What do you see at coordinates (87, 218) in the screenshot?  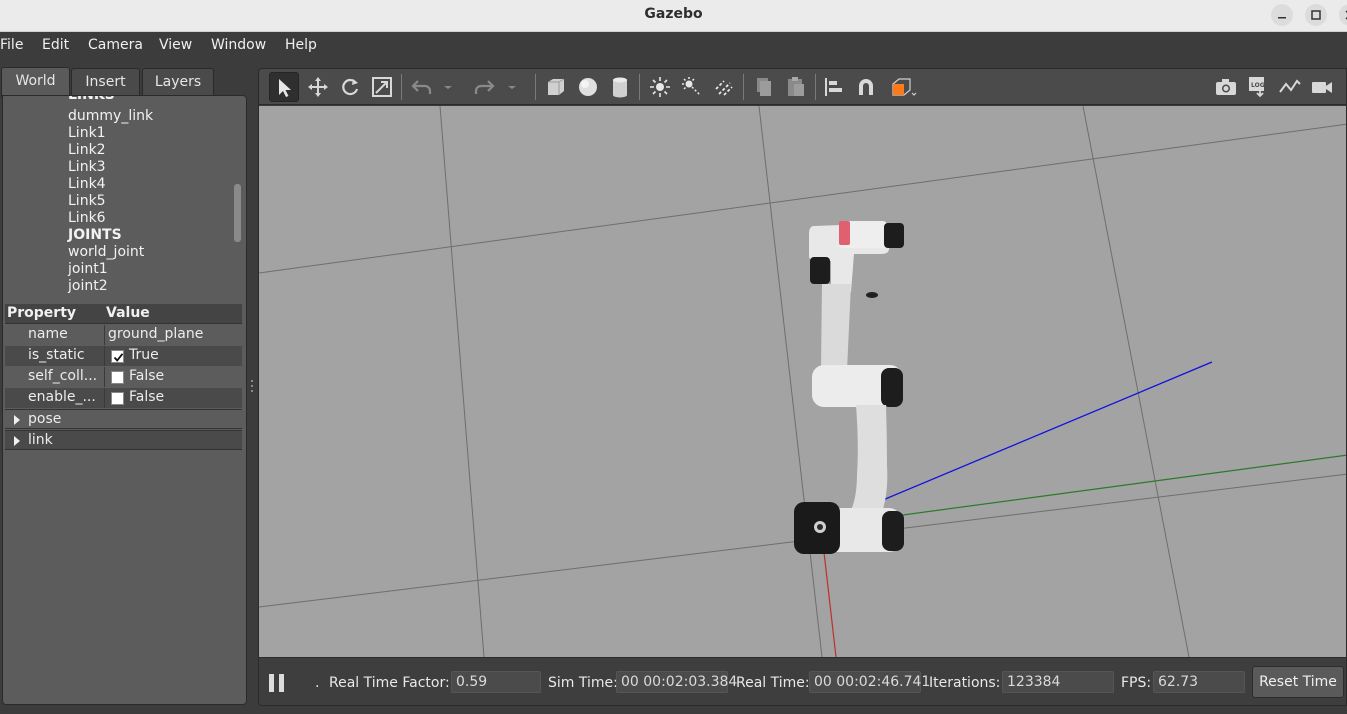 I see `tree-item: Link6` at bounding box center [87, 218].